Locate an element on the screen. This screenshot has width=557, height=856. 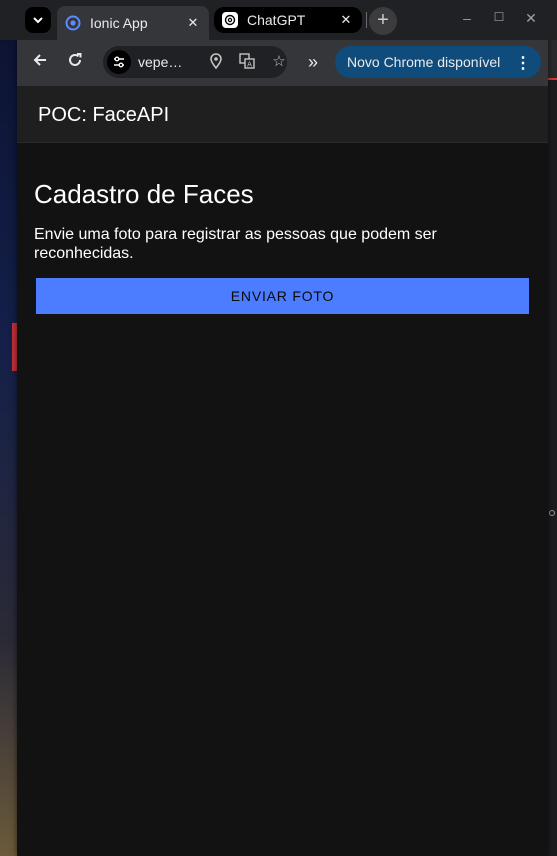
translate-icon: A is located at coordinates (247, 62).